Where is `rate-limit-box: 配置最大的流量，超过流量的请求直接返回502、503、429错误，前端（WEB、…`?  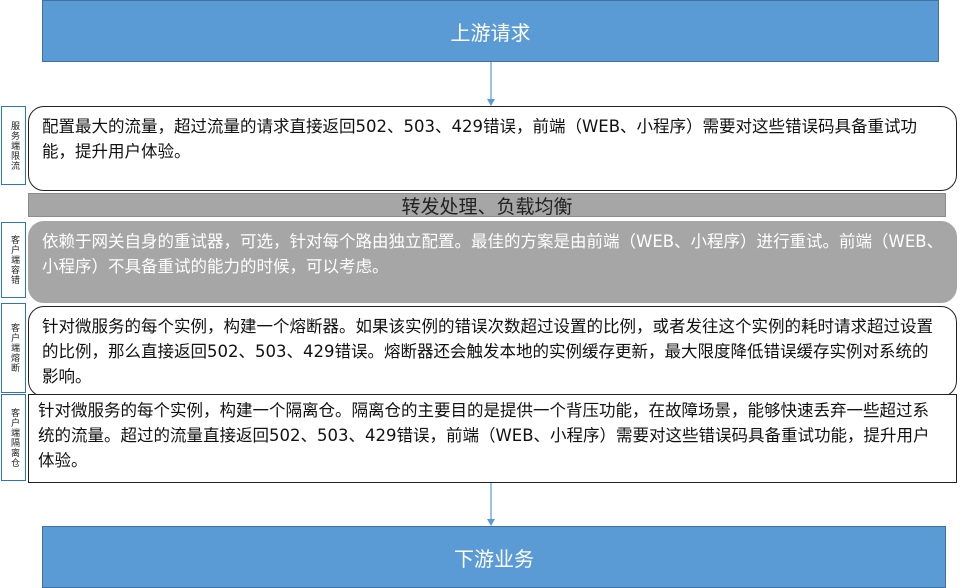
rate-limit-box: 配置最大的流量，超过流量的请求直接返回502、503、429错误，前端（WEB、… is located at coordinates (492, 148).